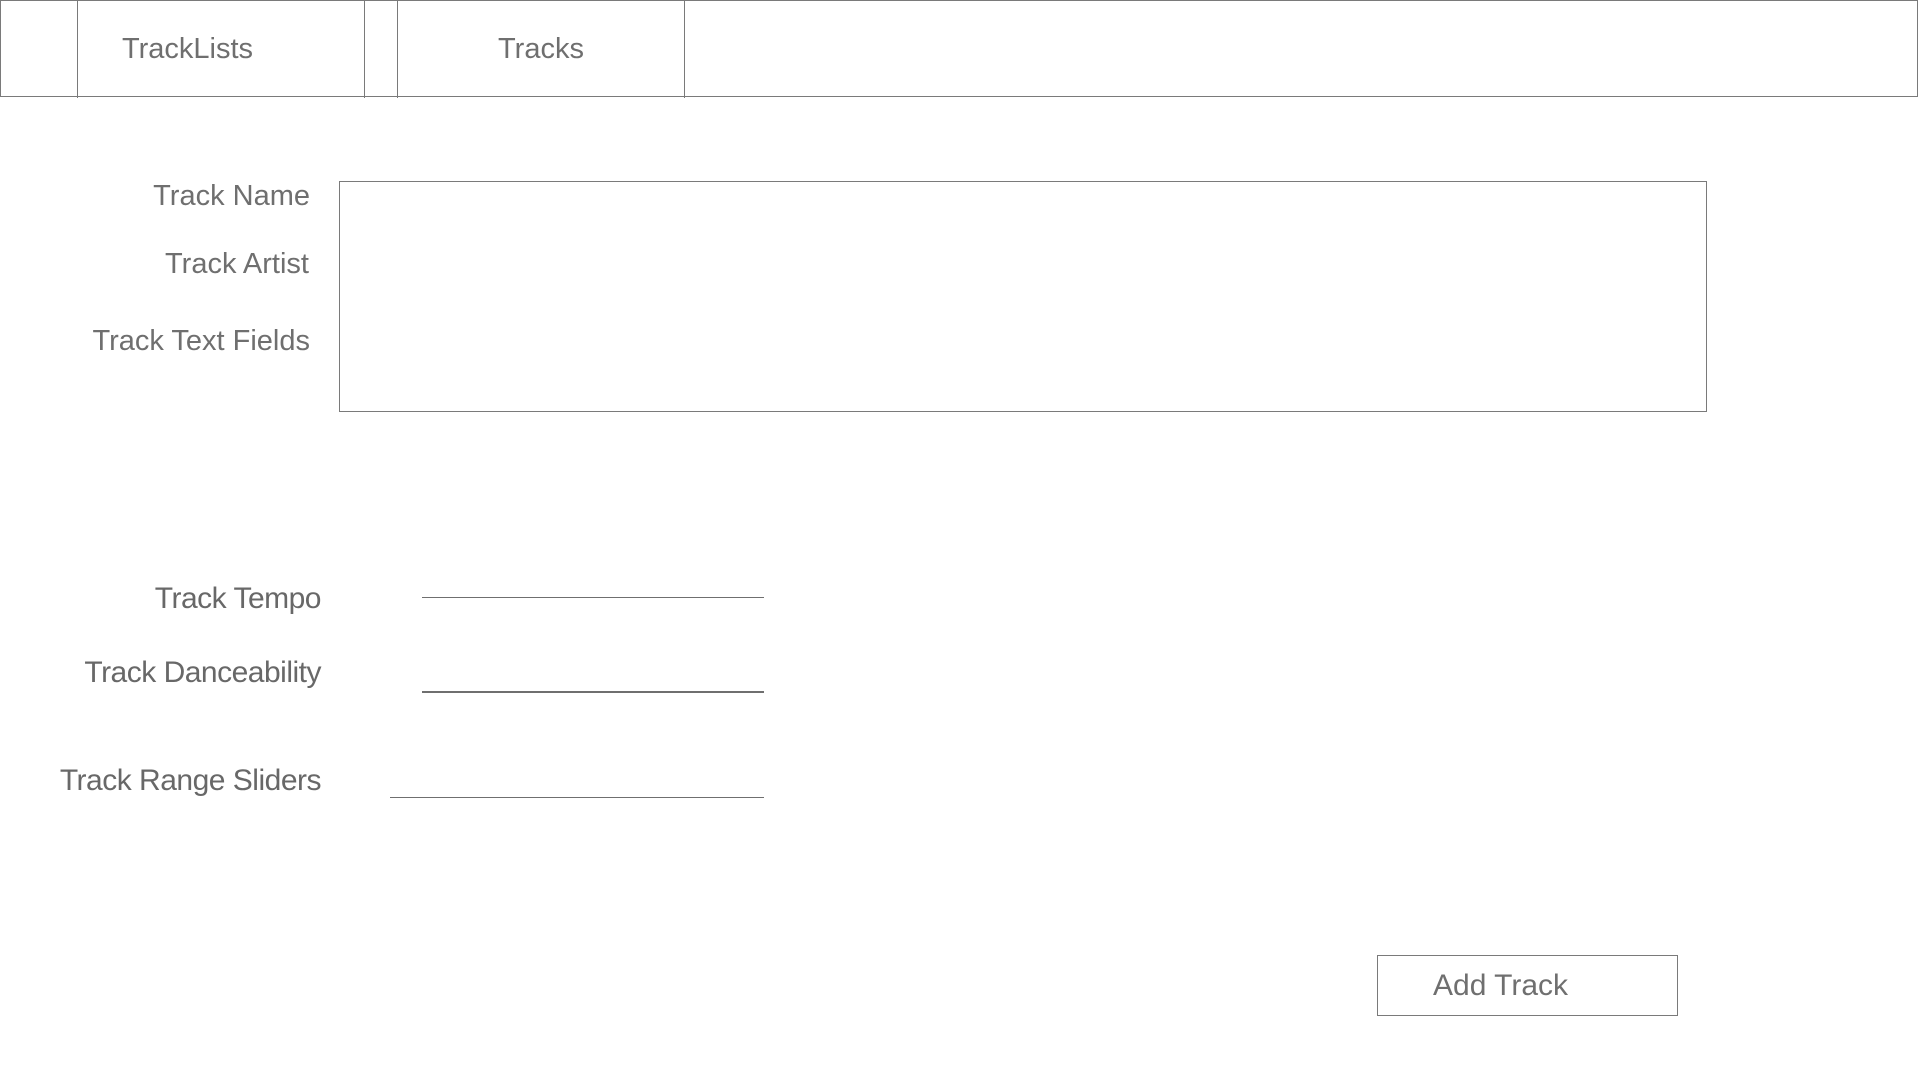  Describe the element at coordinates (231, 196) in the screenshot. I see `track-name-label: Track Name` at that location.